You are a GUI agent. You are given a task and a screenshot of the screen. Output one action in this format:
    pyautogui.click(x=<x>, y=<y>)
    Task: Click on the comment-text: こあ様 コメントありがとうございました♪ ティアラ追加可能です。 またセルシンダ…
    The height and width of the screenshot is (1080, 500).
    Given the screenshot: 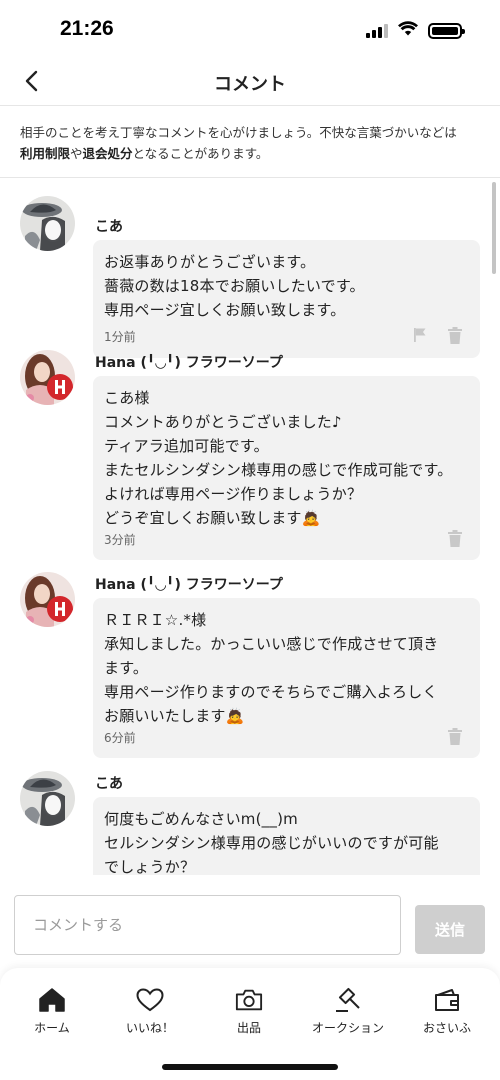 What is the action you would take?
    pyautogui.click(x=278, y=458)
    